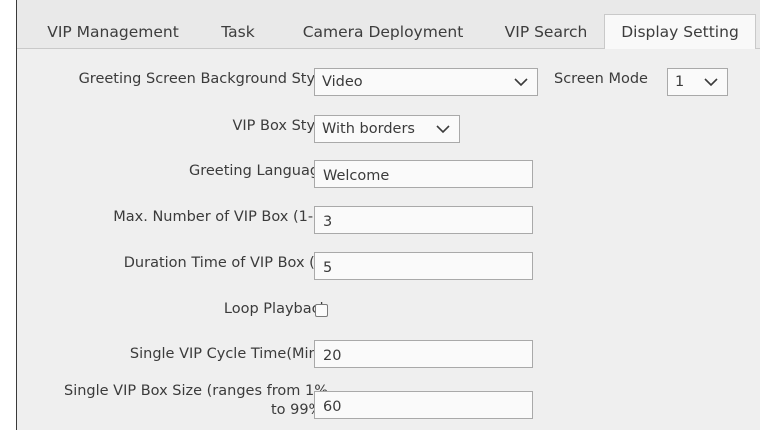 This screenshot has height=430, width=760. What do you see at coordinates (383, 31) in the screenshot?
I see `tab-camera-deployment: Camera Deployment` at bounding box center [383, 31].